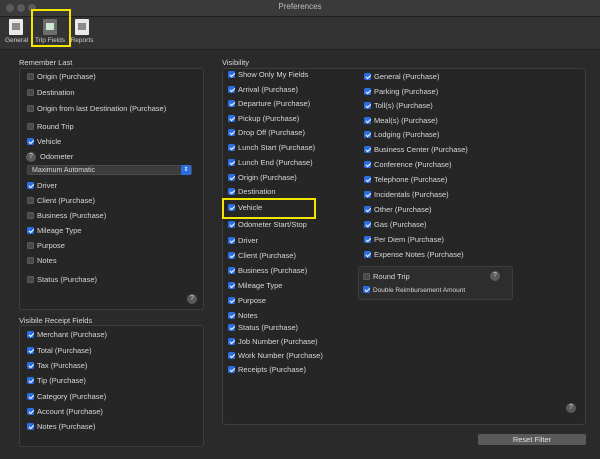  I want to click on vis-other: Other (Purchase), so click(398, 210).